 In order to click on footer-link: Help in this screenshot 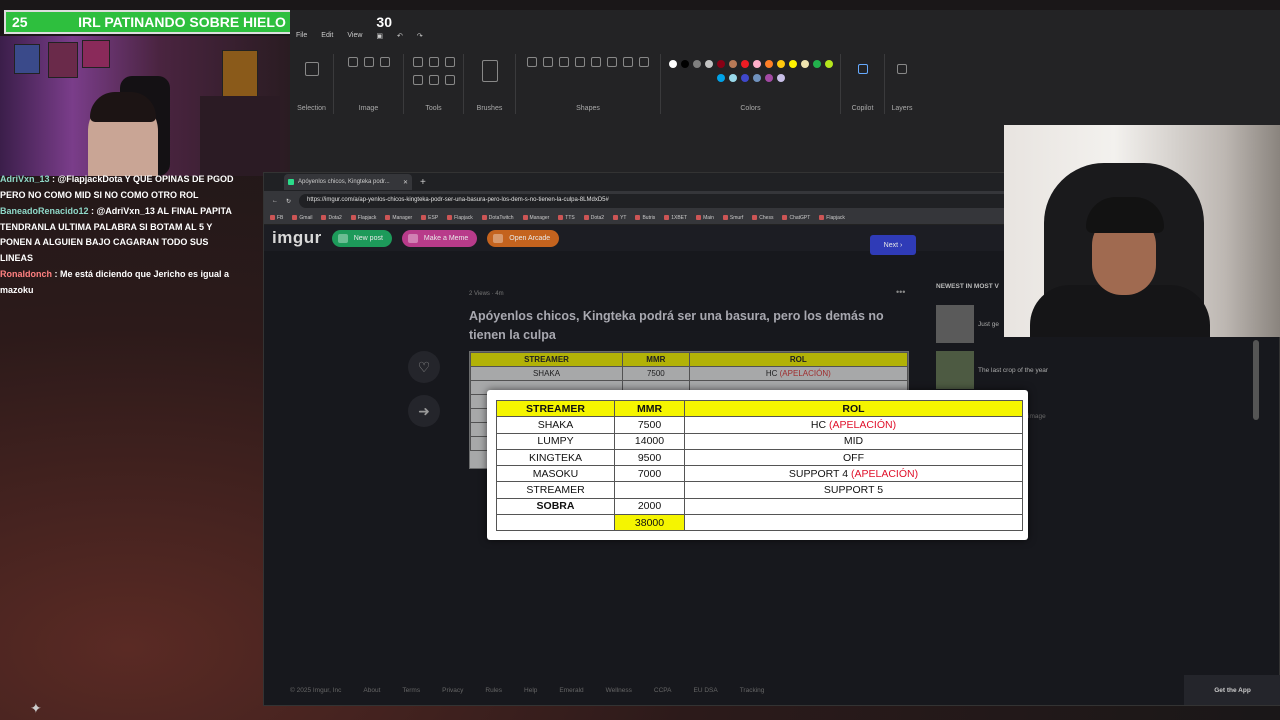, I will do `click(530, 690)`.